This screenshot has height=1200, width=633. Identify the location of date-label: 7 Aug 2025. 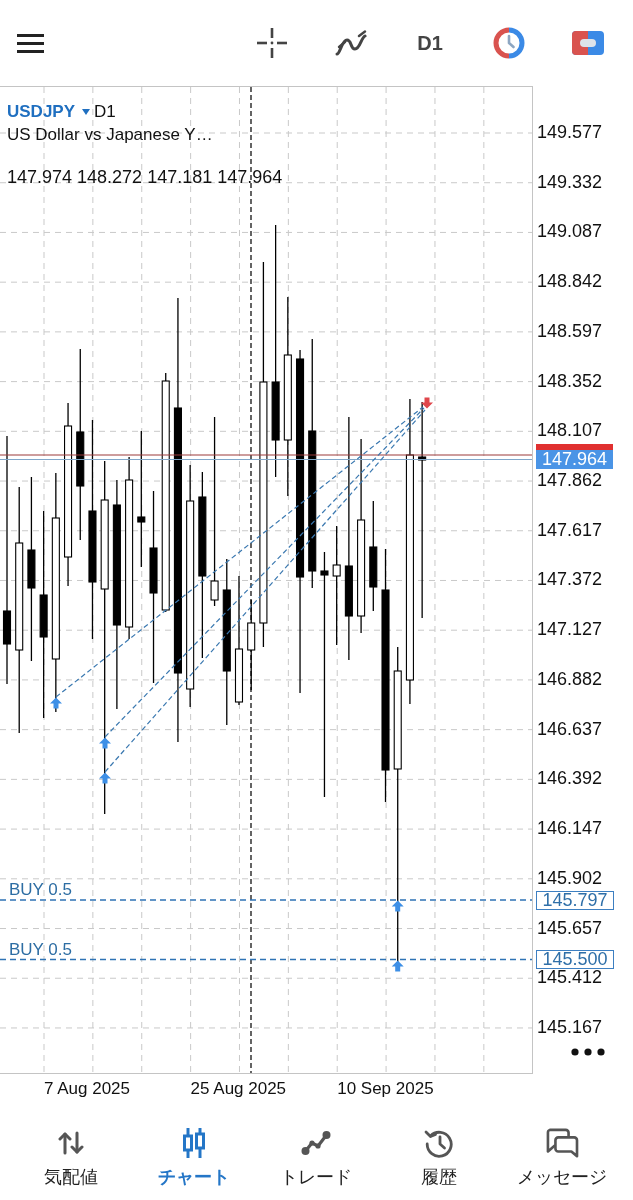
(87, 1089).